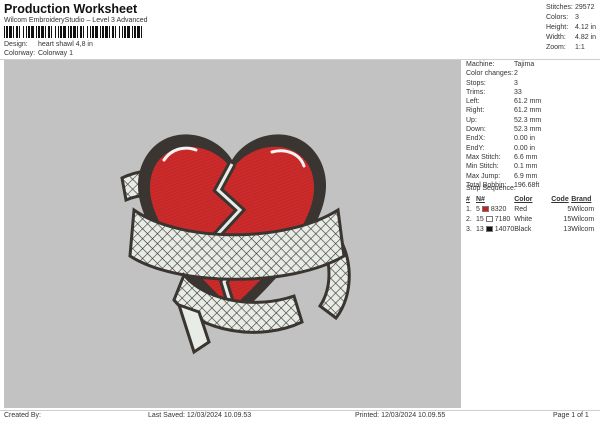  What do you see at coordinates (468, 199) in the screenshot?
I see `col-index: #` at bounding box center [468, 199].